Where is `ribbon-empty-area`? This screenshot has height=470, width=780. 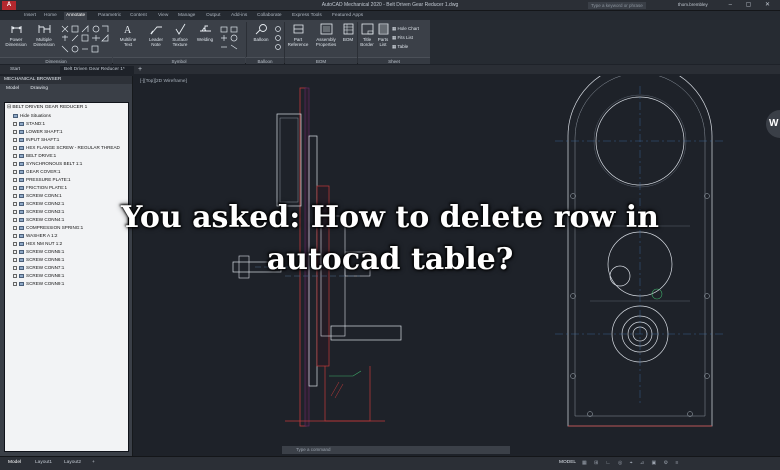
ribbon-empty-area is located at coordinates (605, 42).